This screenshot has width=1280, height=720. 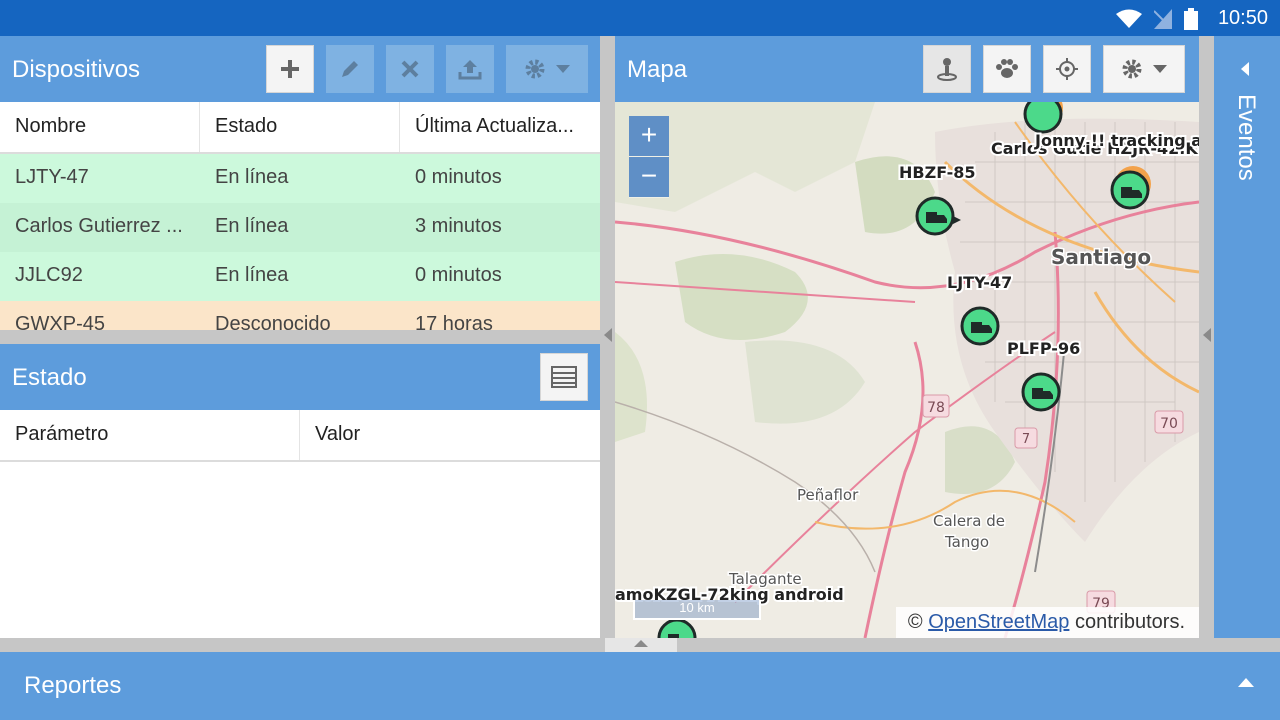 What do you see at coordinates (649, 136) in the screenshot?
I see `zoom-in-button: +` at bounding box center [649, 136].